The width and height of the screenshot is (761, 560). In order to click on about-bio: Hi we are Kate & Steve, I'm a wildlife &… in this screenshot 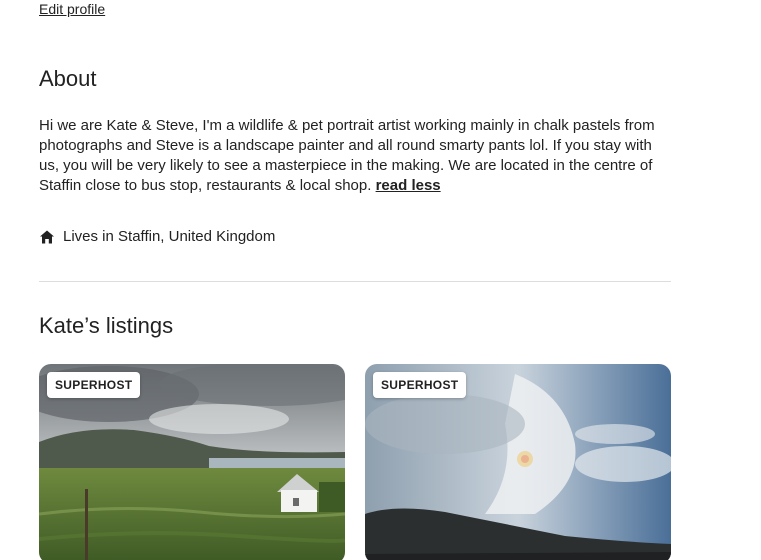, I will do `click(357, 156)`.